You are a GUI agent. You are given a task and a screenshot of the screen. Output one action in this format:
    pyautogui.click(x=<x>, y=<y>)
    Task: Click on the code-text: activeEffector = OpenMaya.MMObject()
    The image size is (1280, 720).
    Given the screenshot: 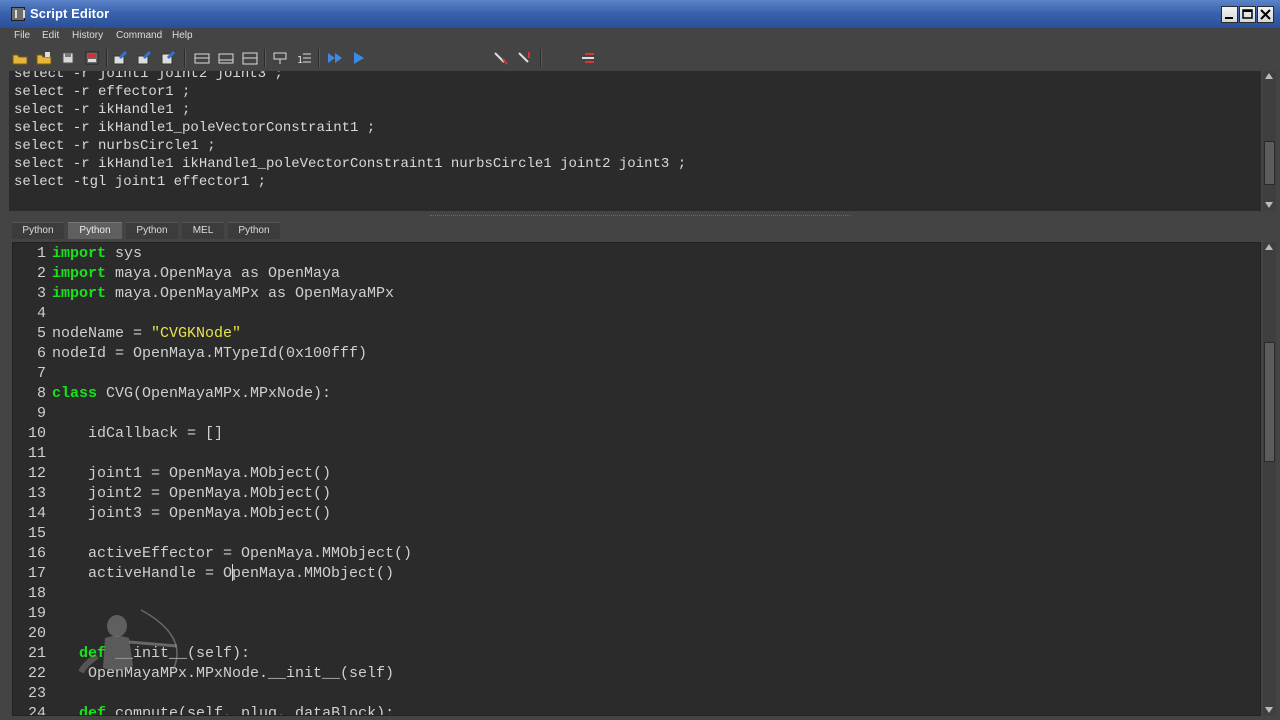 What is the action you would take?
    pyautogui.click(x=232, y=553)
    